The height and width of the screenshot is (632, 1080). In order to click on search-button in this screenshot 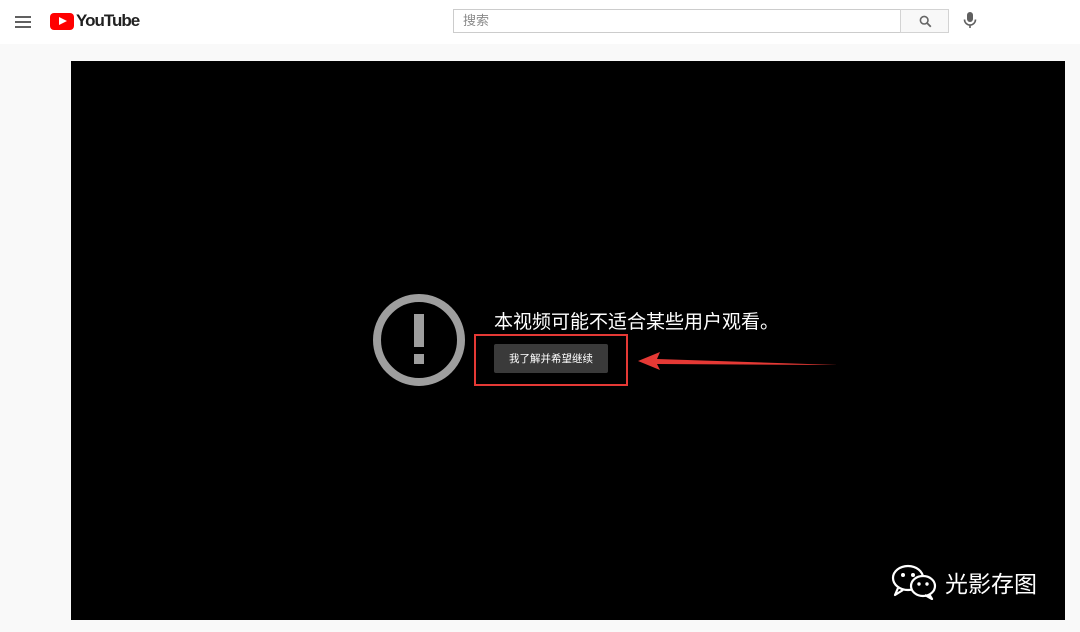, I will do `click(924, 21)`.